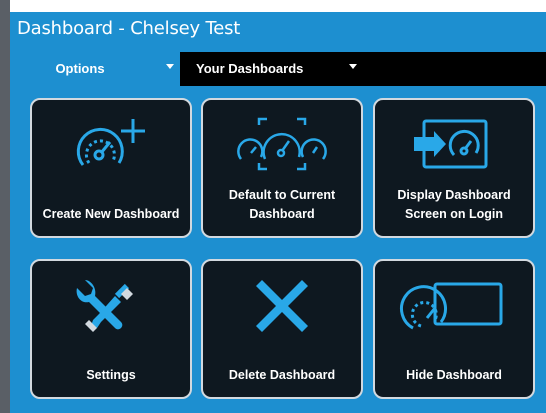  I want to click on tile-label: Delete Dashboard, so click(282, 375).